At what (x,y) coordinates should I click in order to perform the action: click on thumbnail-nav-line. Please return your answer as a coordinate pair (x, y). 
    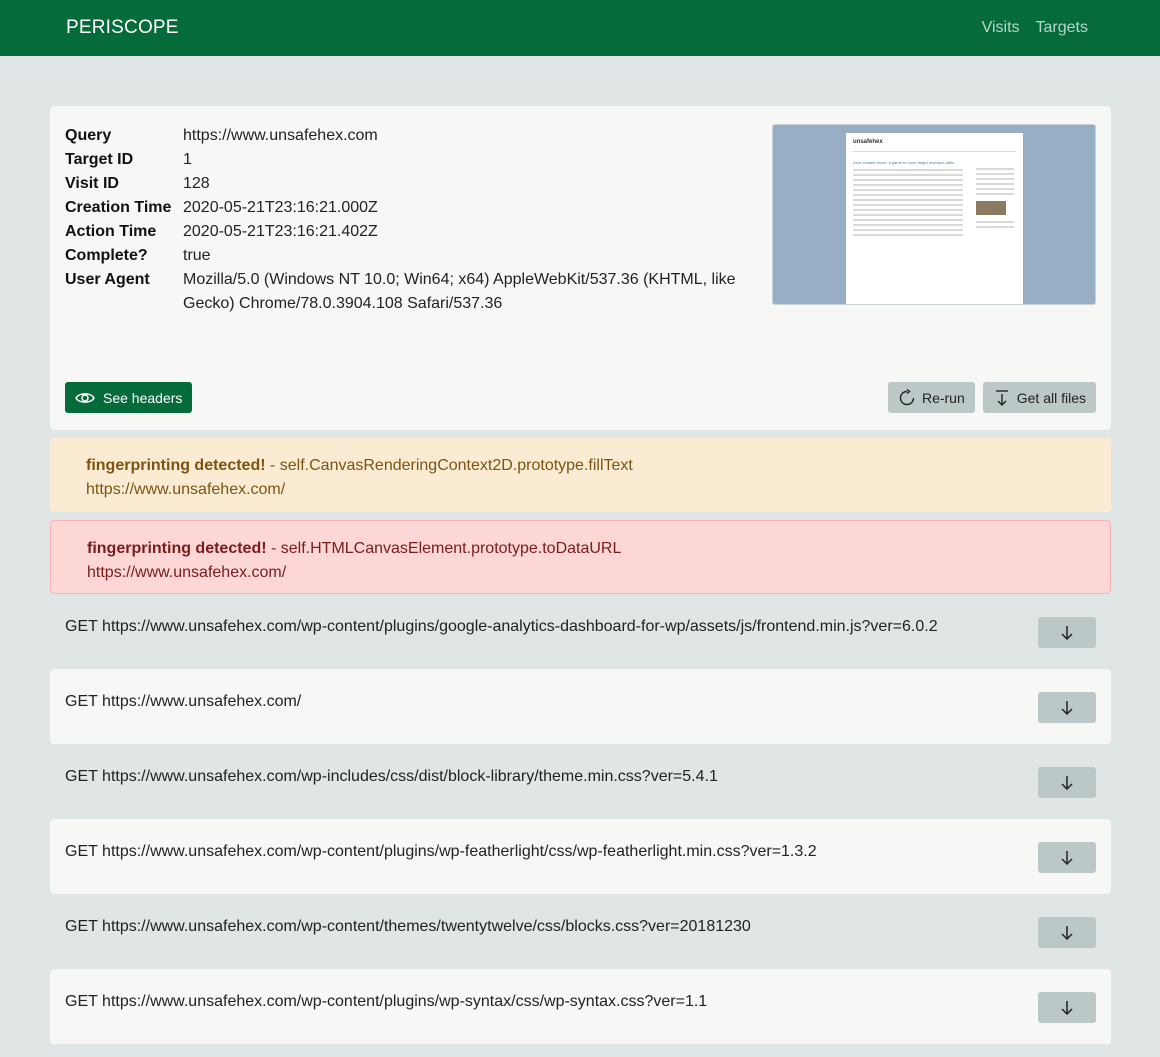
    Looking at the image, I should click on (934, 151).